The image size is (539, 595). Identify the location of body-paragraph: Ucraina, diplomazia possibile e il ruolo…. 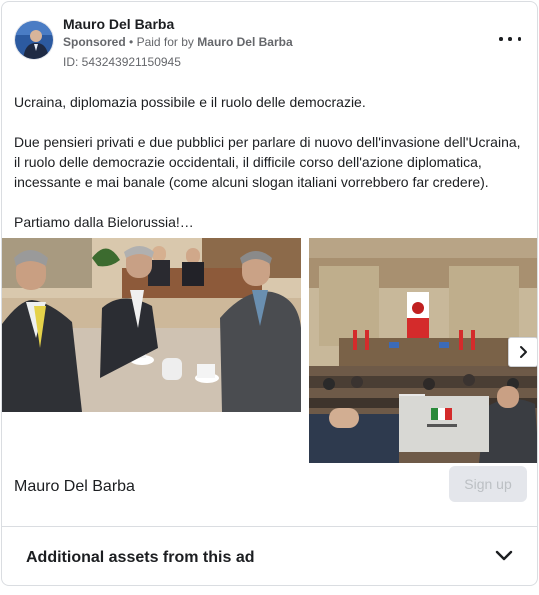
(190, 102).